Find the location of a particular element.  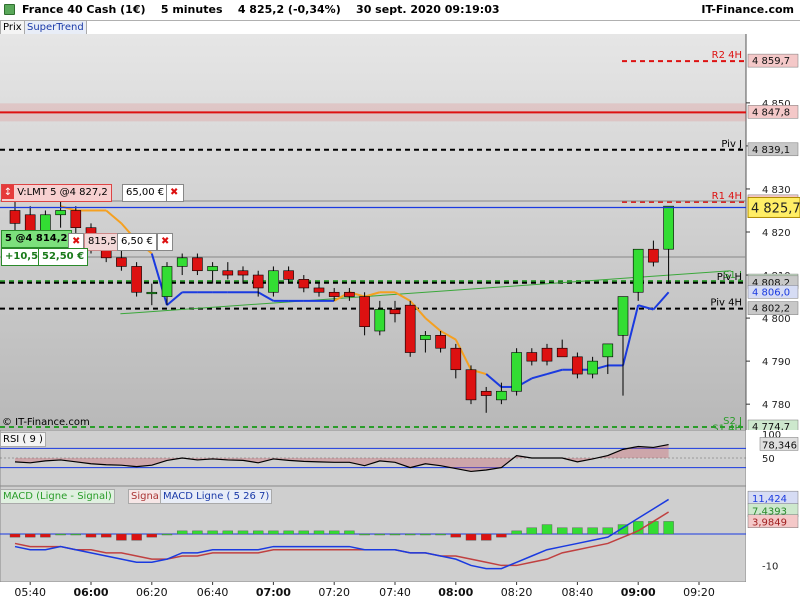

stop-level-box: 815,5 is located at coordinates (102, 242).